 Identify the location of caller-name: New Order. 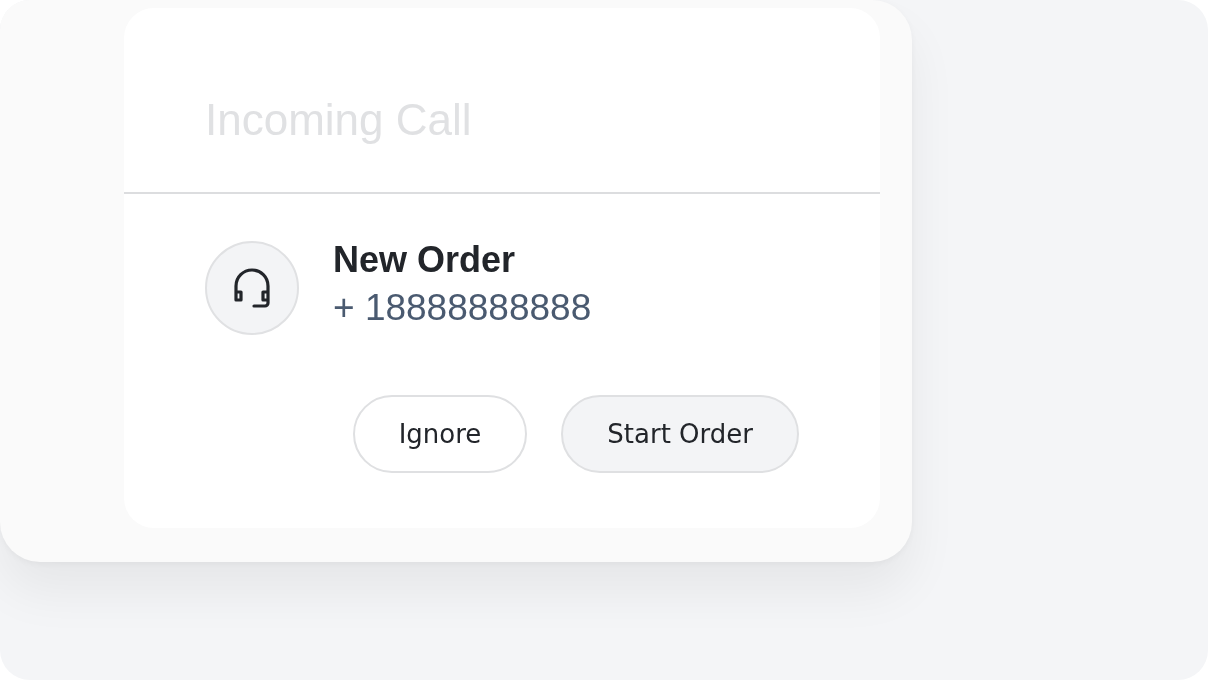
(425, 260).